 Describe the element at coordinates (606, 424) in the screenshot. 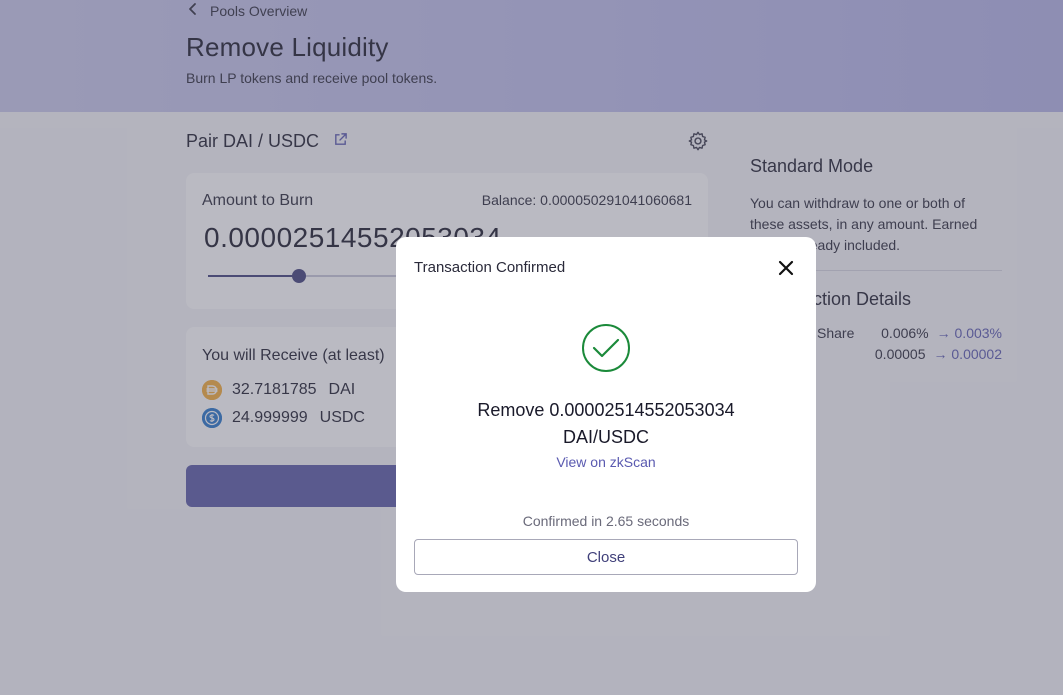

I see `modal-message: Remove 0.00002514552053034 DAI/USDC` at that location.